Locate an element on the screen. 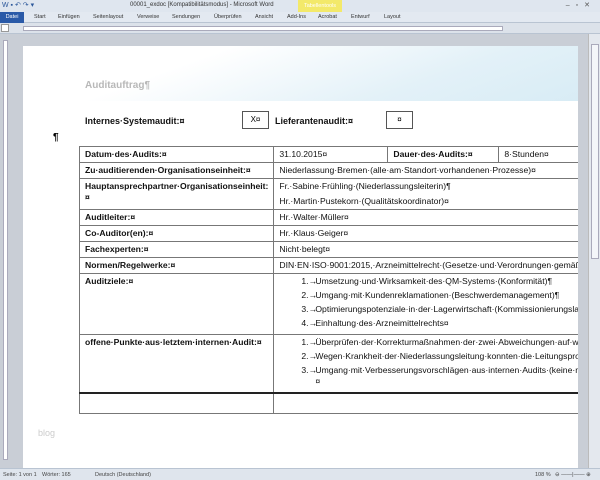 The width and height of the screenshot is (600, 480). horizontal-ruler is located at coordinates (300, 28).